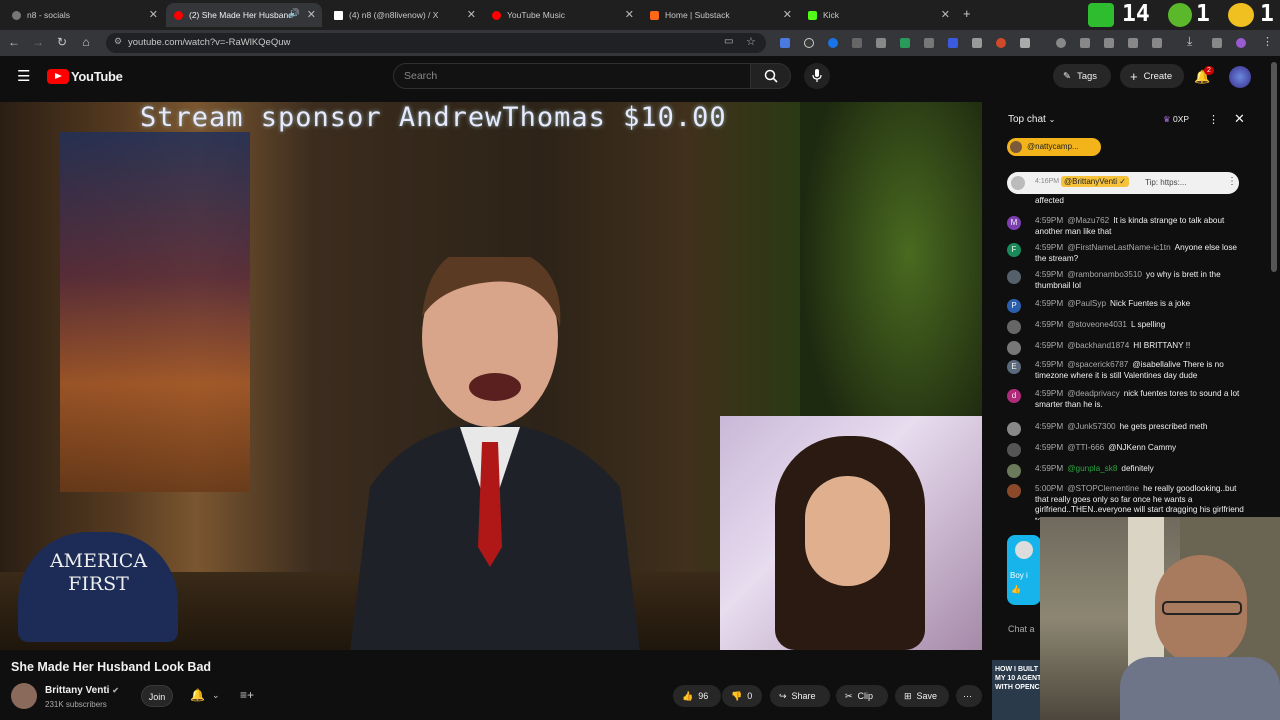 The width and height of the screenshot is (1280, 720). I want to click on chat-input: Chat a, so click(1021, 629).